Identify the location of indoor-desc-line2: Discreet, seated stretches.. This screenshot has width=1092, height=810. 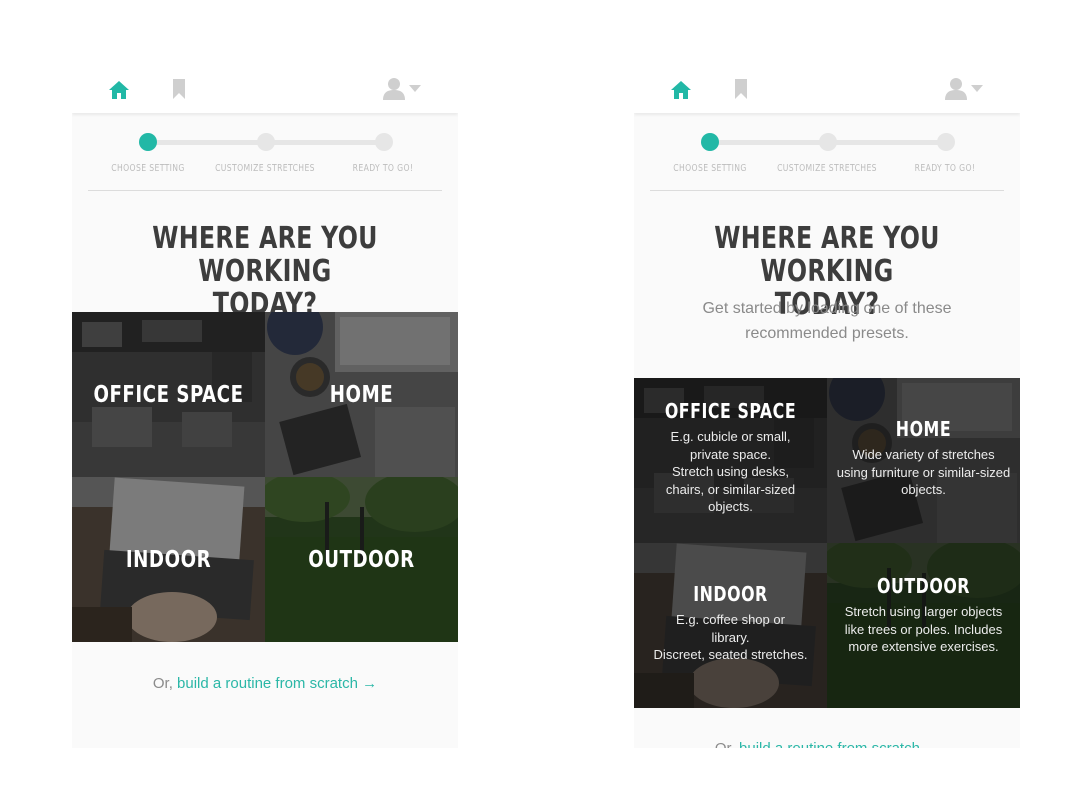
(730, 654).